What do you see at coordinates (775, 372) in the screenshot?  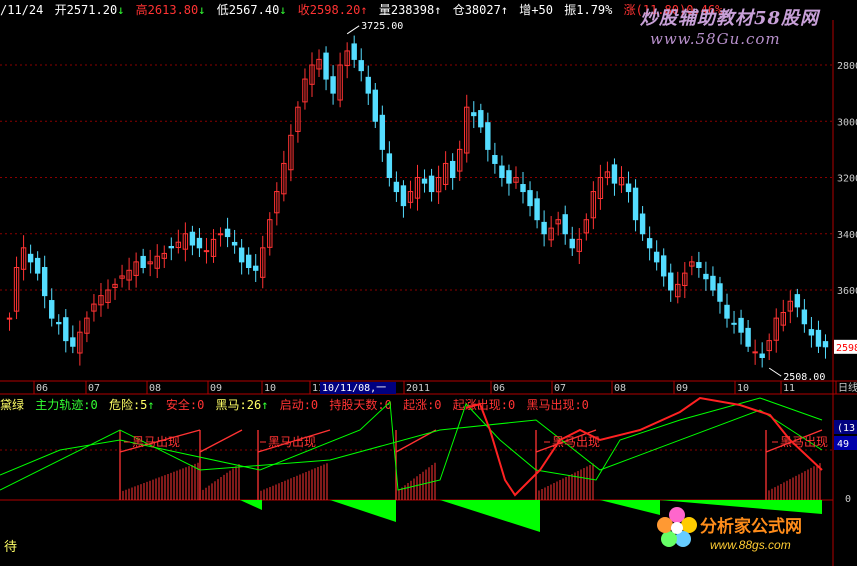 I see `min-pointer` at bounding box center [775, 372].